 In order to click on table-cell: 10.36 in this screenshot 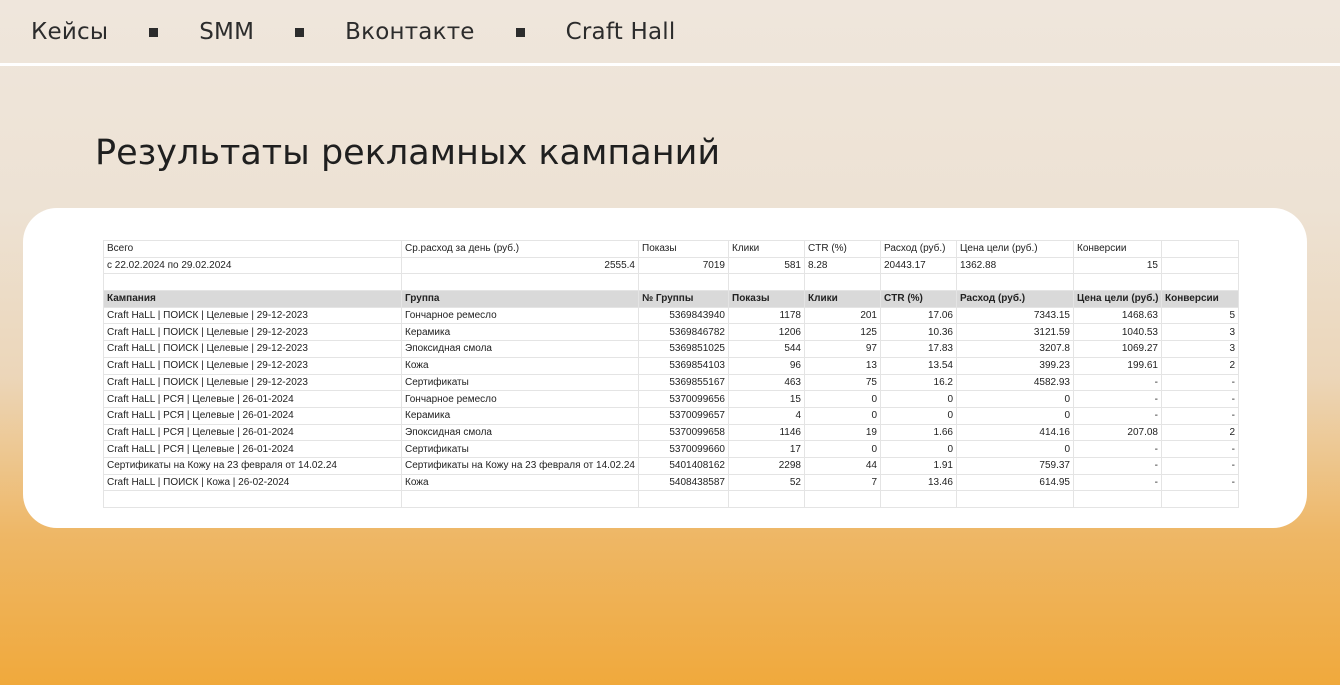, I will do `click(918, 332)`.